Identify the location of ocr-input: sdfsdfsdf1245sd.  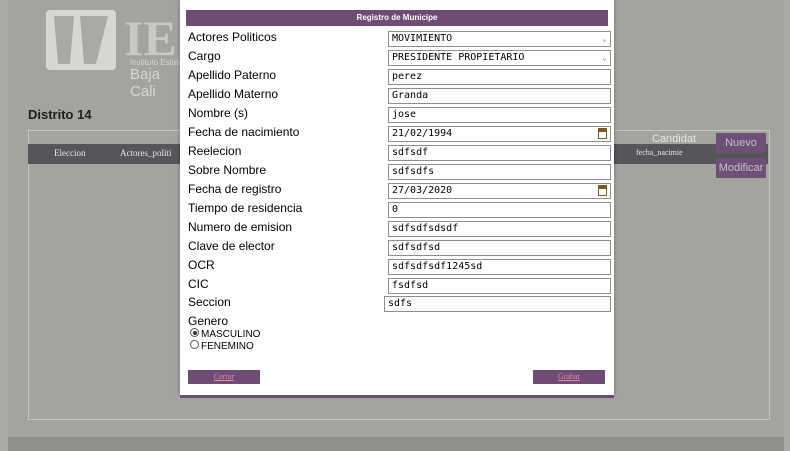
(499, 267).